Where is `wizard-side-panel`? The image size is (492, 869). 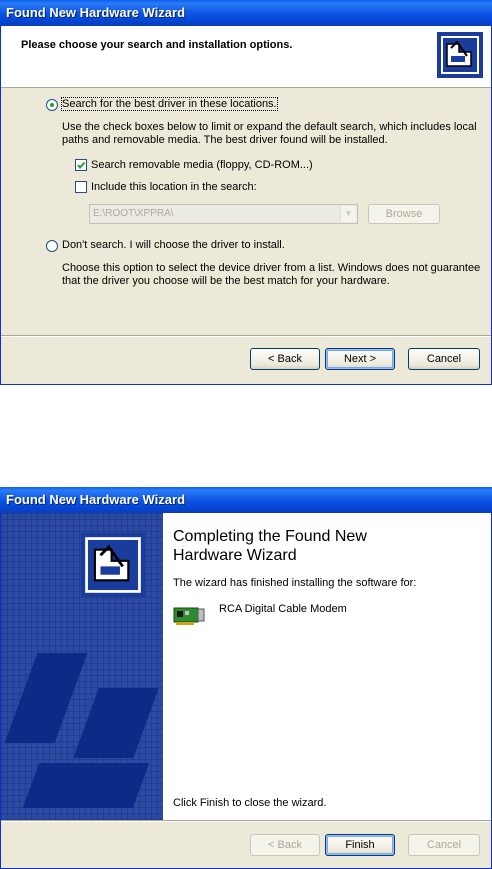
wizard-side-panel is located at coordinates (82, 666).